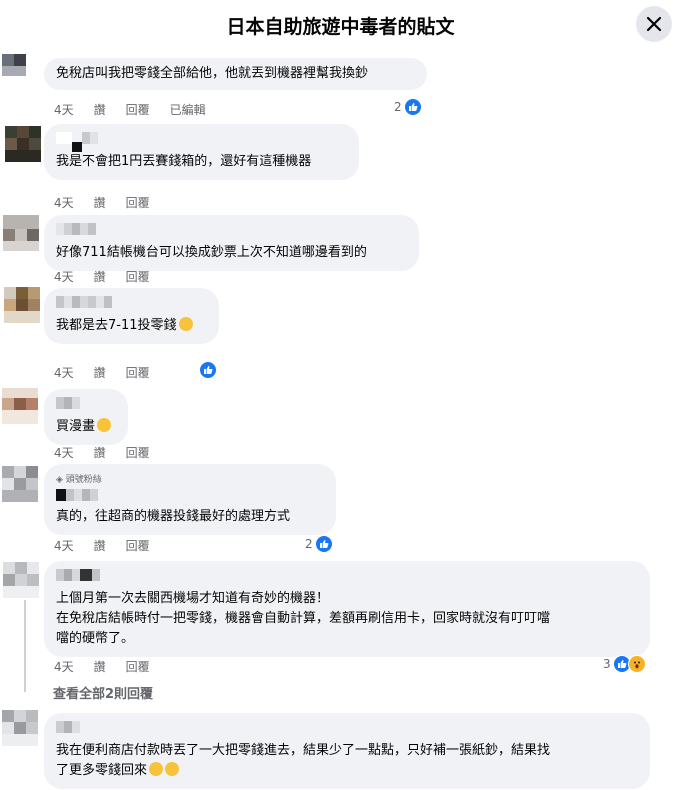 The height and width of the screenshot is (790, 681). What do you see at coordinates (212, 73) in the screenshot?
I see `comment-text: 免稅店叫我把零錢全部給他，他就丟到機器裡幫我換鈔` at bounding box center [212, 73].